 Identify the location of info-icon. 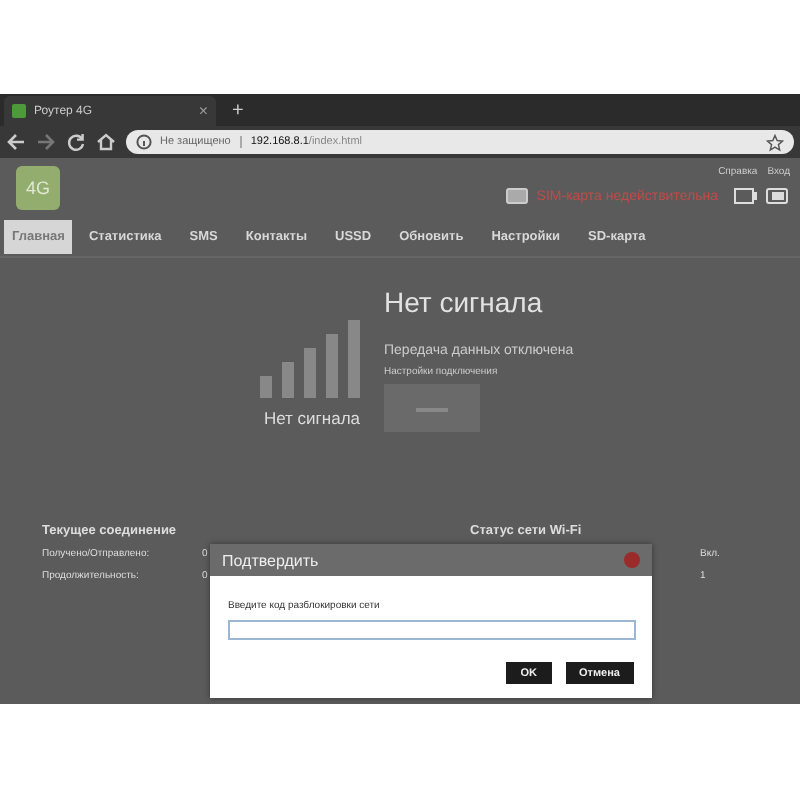
(144, 142).